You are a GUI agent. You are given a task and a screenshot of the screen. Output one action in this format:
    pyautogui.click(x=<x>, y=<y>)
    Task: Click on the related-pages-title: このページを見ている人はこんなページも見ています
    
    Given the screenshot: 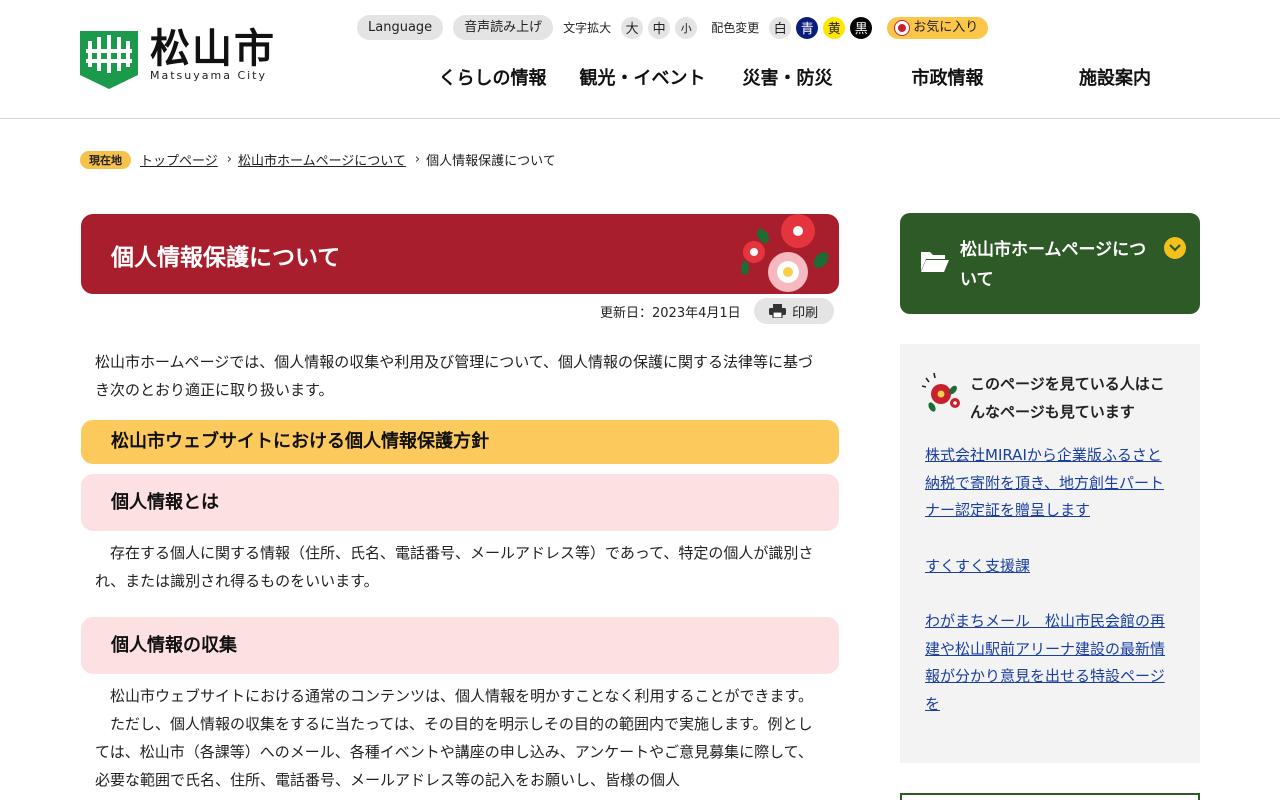 What is the action you would take?
    pyautogui.click(x=1067, y=398)
    